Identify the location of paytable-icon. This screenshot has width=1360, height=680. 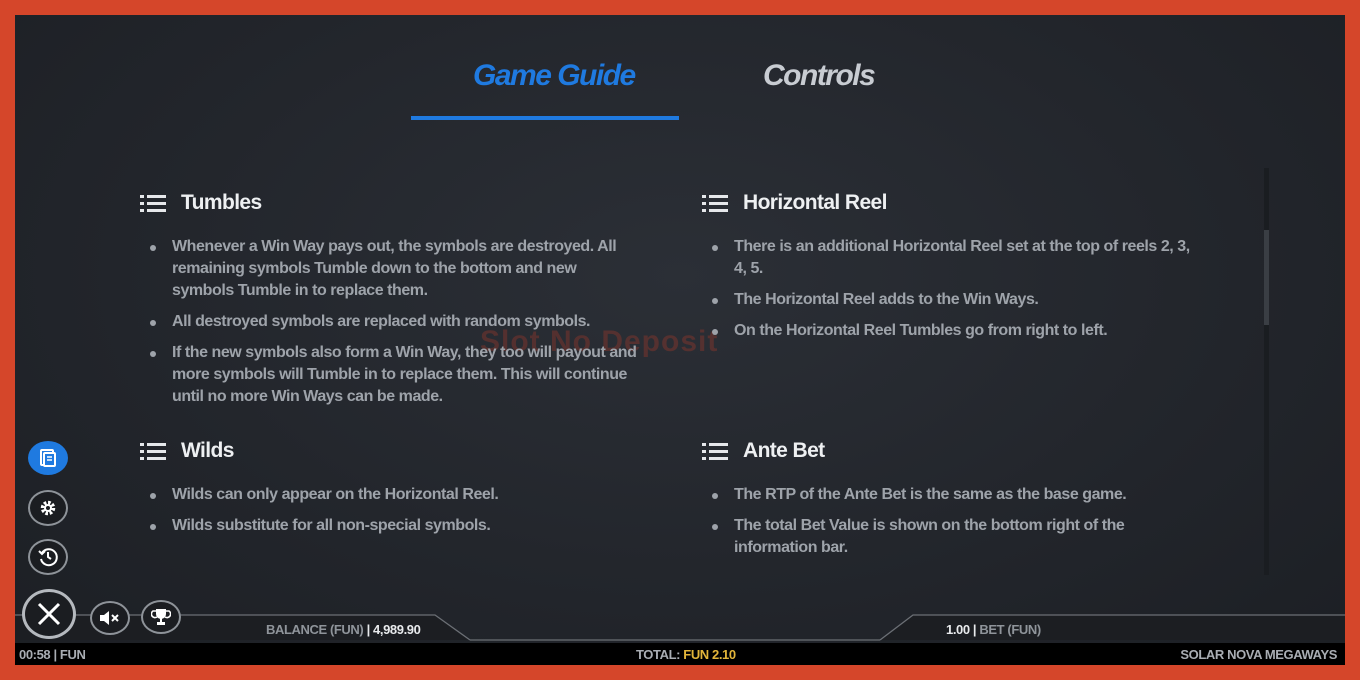
(48, 458).